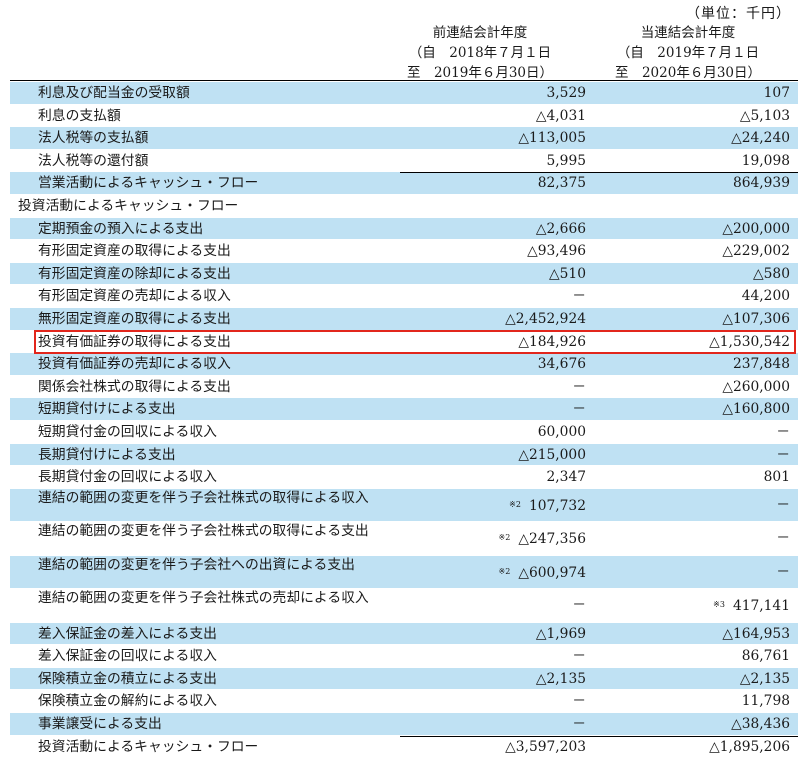  I want to click on table-row: 長期貸付けによる支出 △215,000 －, so click(404, 455).